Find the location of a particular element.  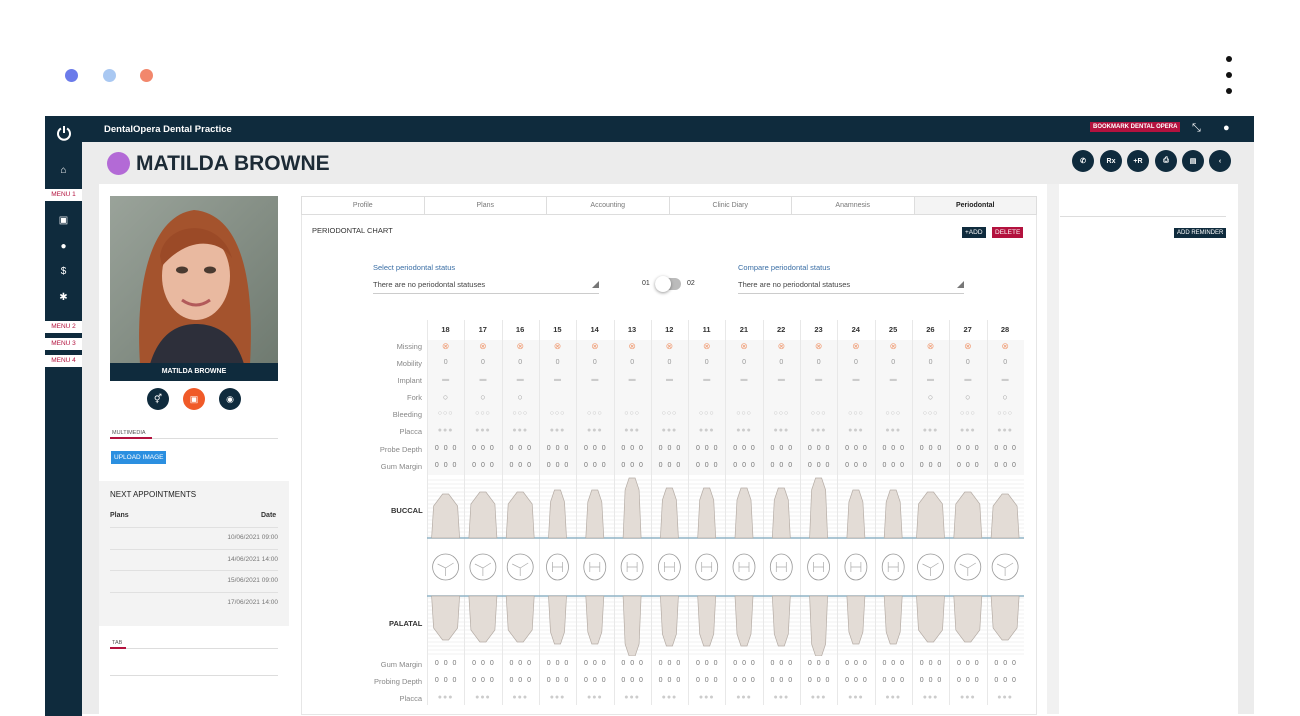

tooth-number: 13 is located at coordinates (632, 329).